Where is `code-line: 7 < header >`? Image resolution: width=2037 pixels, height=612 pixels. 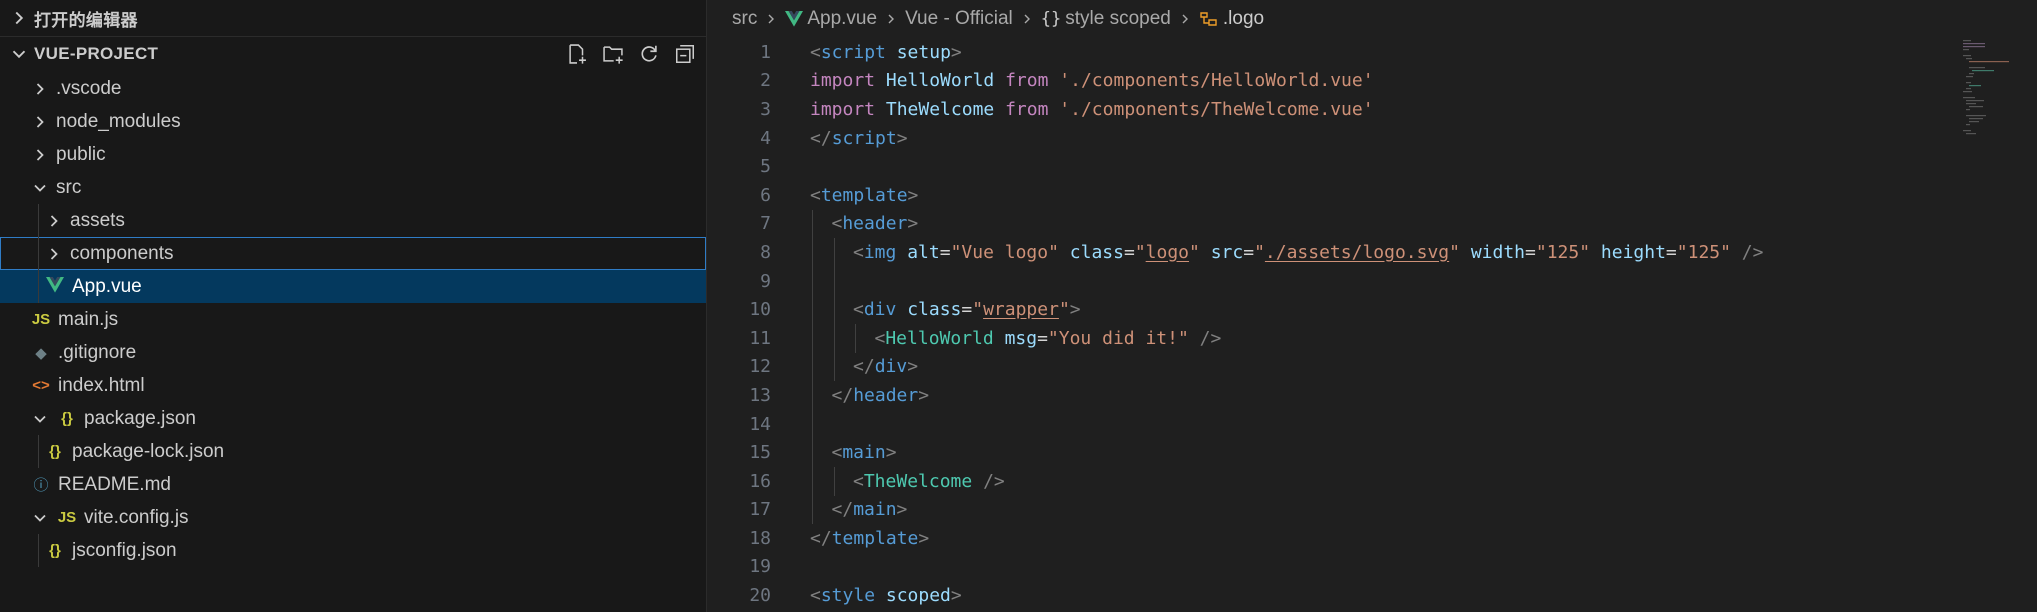 code-line: 7 < header > is located at coordinates (1372, 224).